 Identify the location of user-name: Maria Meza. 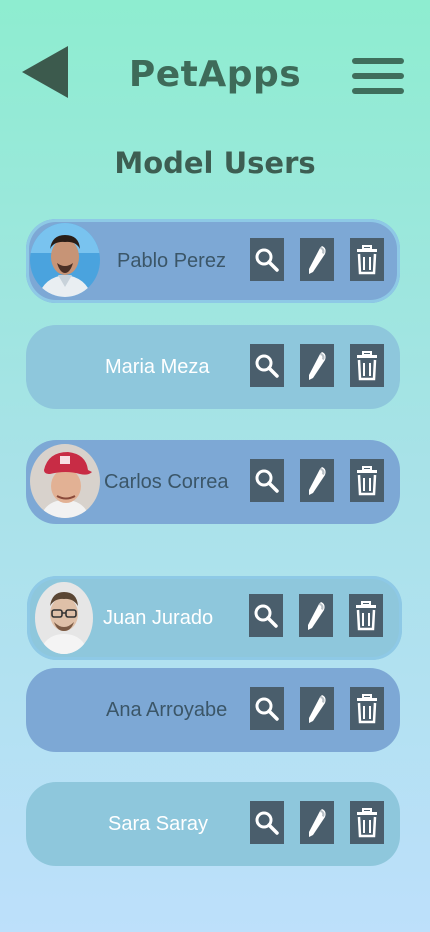
(157, 366).